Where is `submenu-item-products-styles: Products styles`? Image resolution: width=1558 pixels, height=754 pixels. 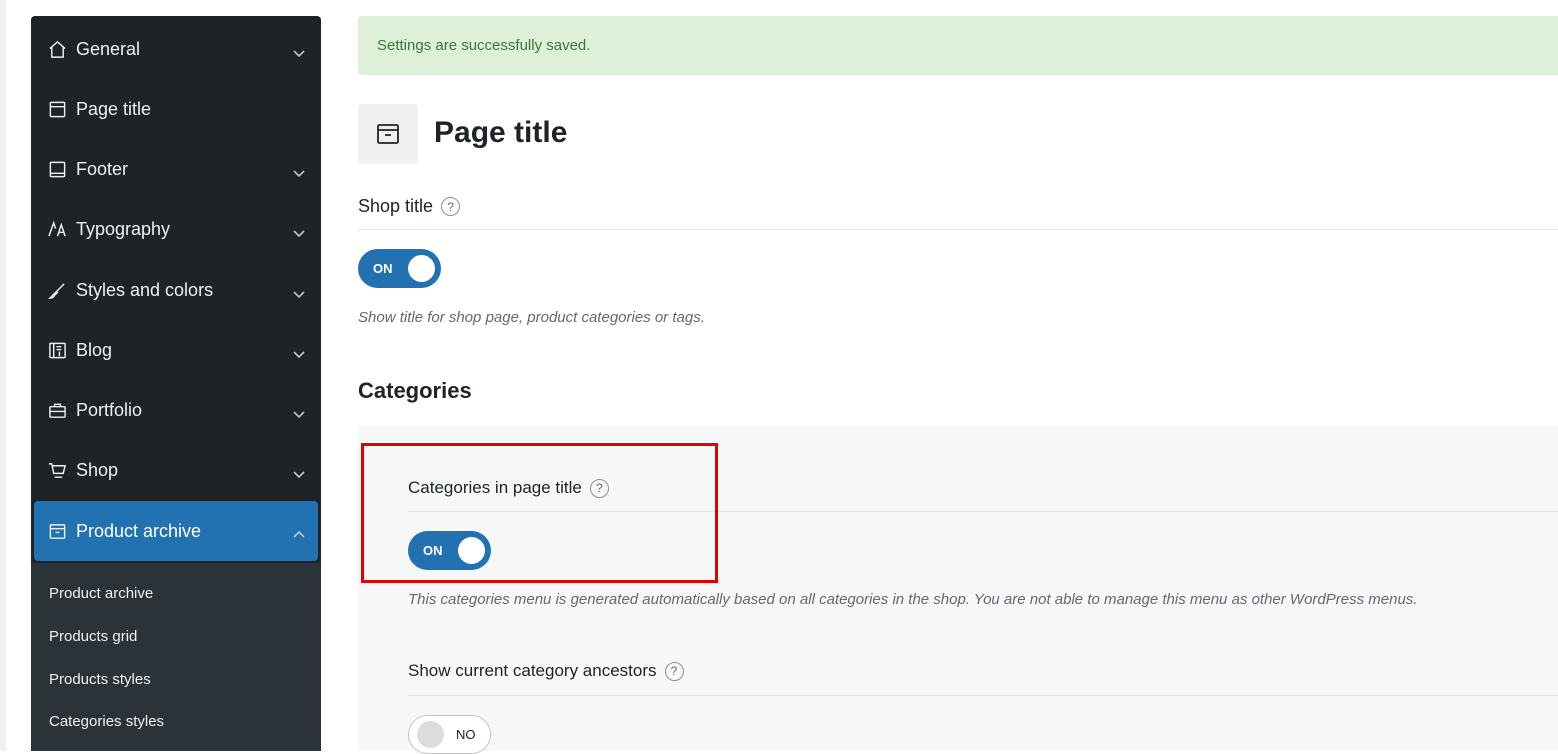
submenu-item-products-styles: Products styles is located at coordinates (100, 679).